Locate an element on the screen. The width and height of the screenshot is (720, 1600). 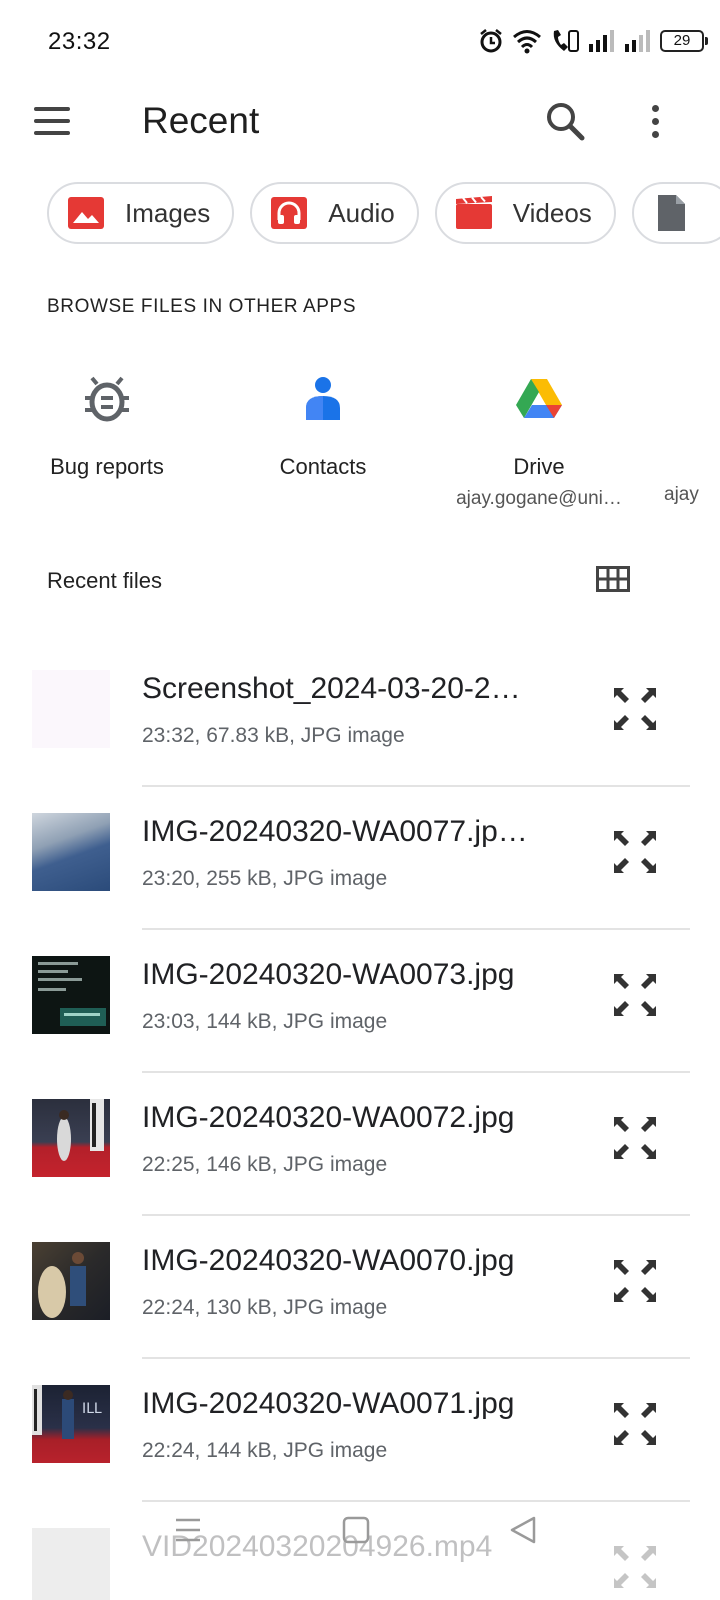
more-vert-icon is located at coordinates (655, 121).